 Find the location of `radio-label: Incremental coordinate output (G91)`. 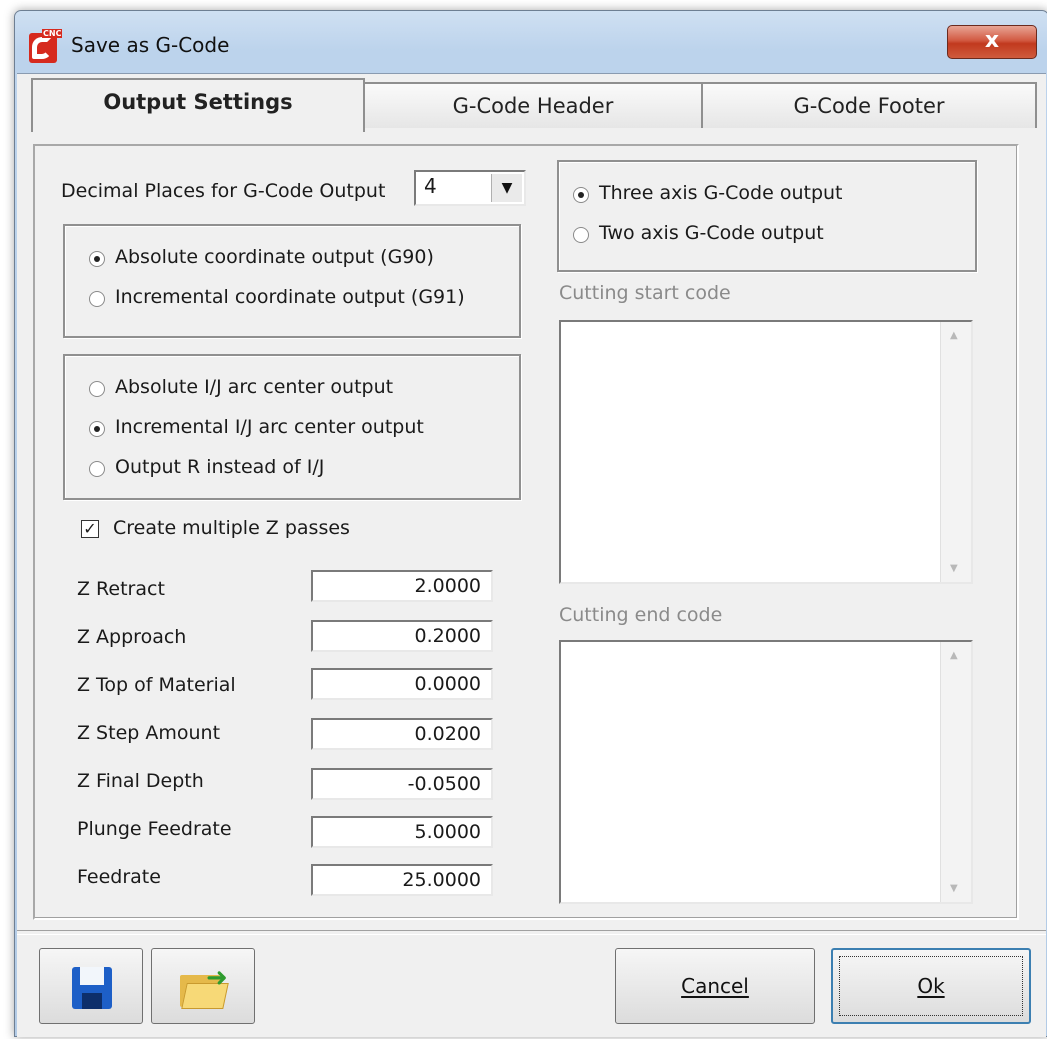

radio-label: Incremental coordinate output (G91) is located at coordinates (290, 297).